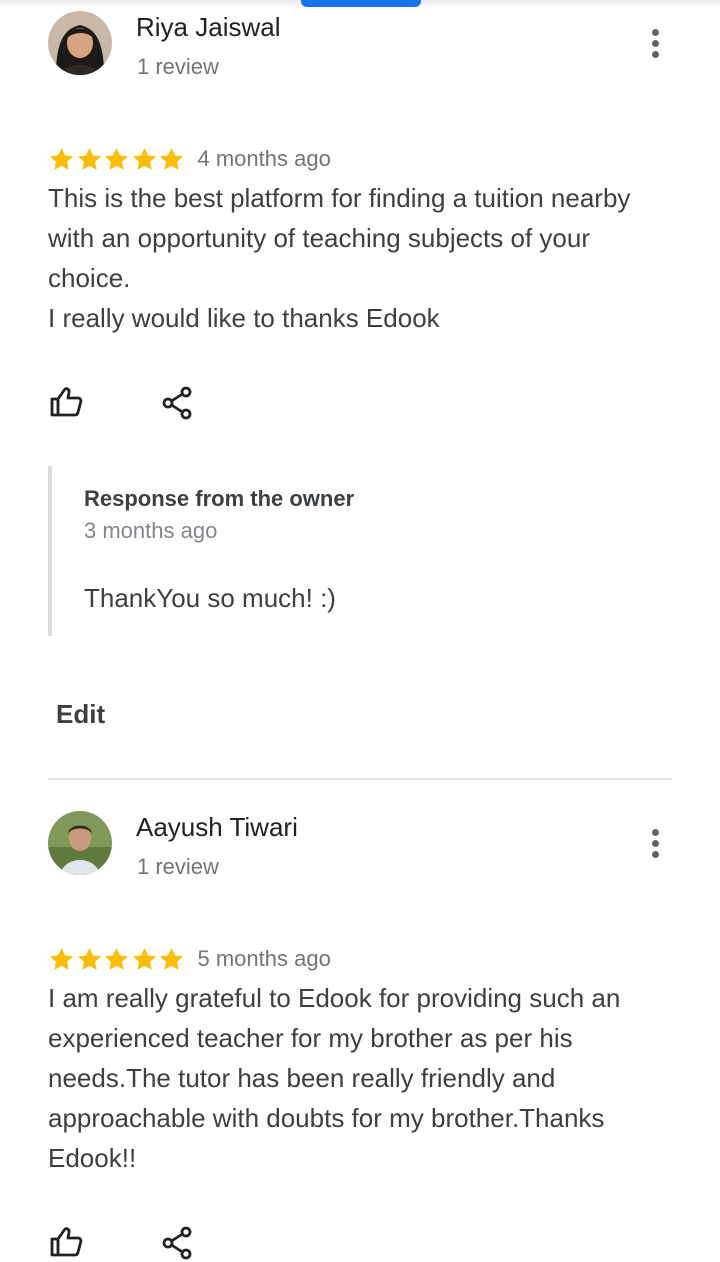 The image size is (720, 1262). Describe the element at coordinates (208, 27) in the screenshot. I see `reviewer-name: Riya Jaiswal` at that location.